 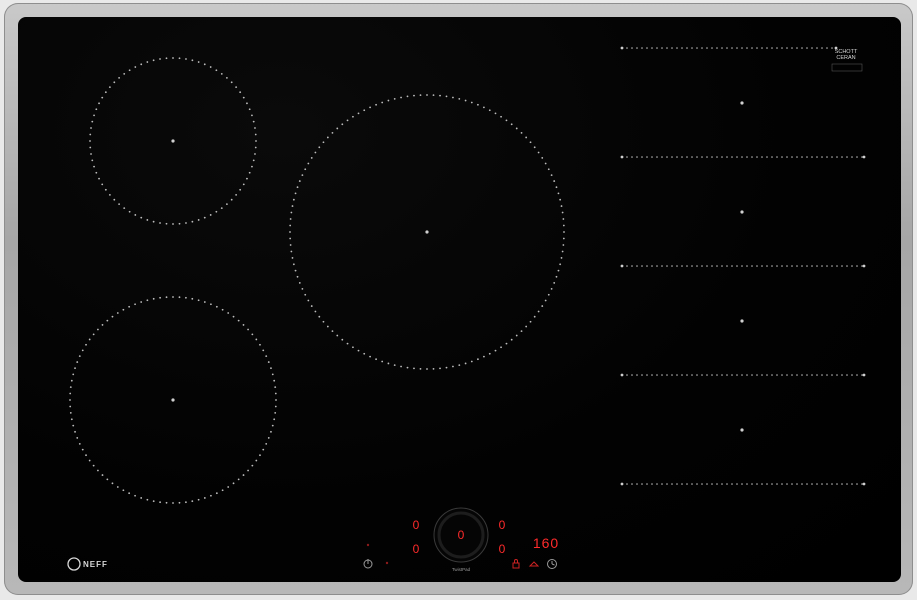 I want to click on control-panel: 0 0 0 TwistPad 0 0 160, so click(x=461, y=539).